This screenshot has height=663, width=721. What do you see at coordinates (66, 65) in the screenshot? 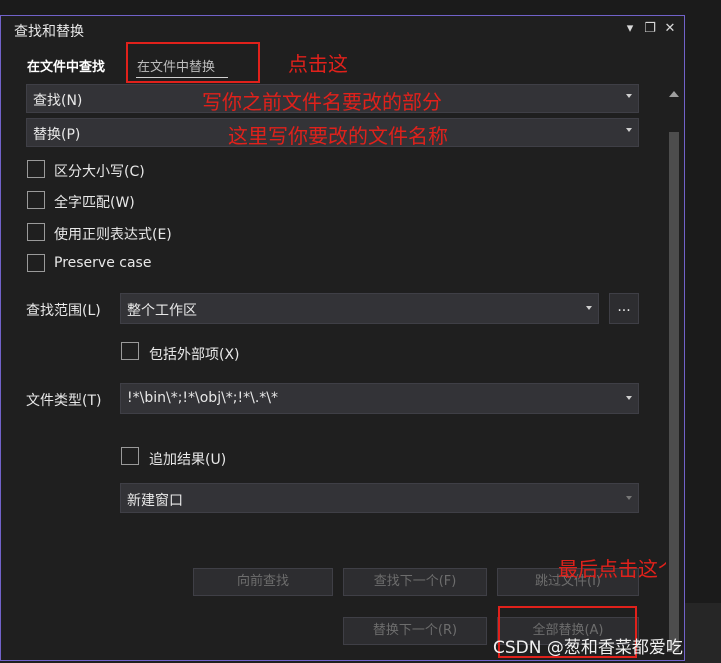
I see `tab-find-in-files: 在文件中查找` at bounding box center [66, 65].